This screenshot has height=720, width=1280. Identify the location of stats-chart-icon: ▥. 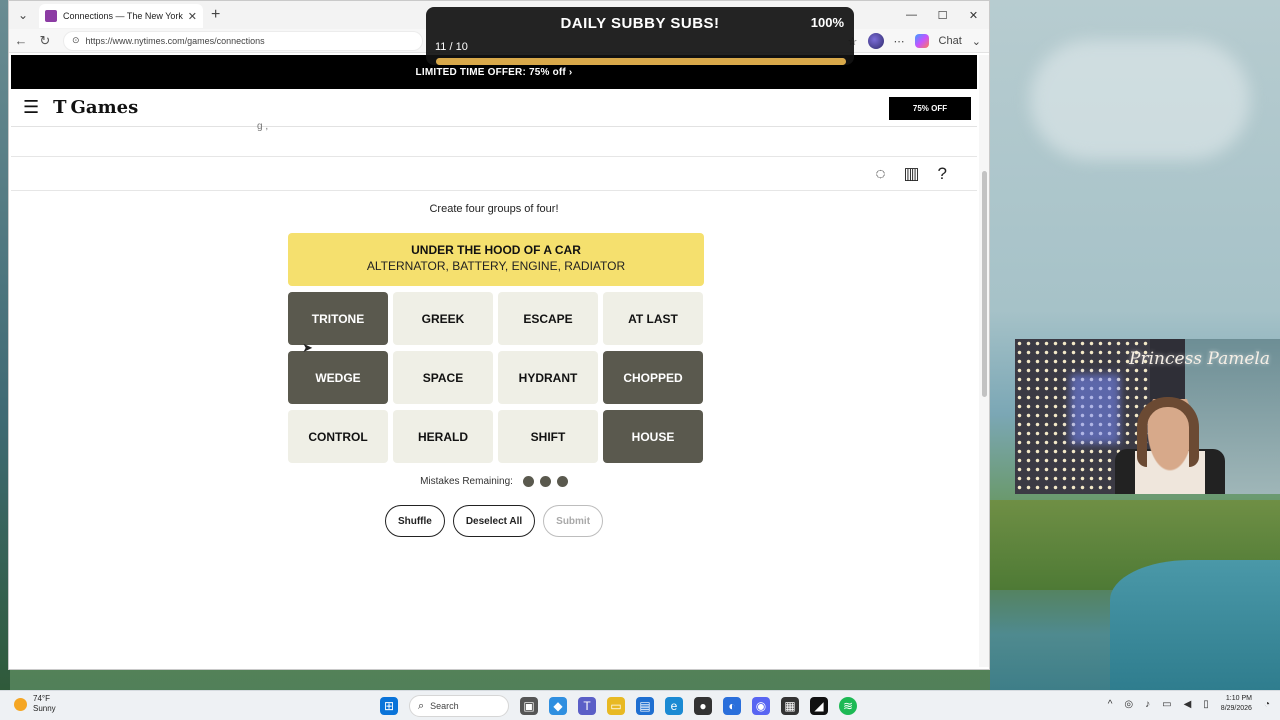
(911, 174).